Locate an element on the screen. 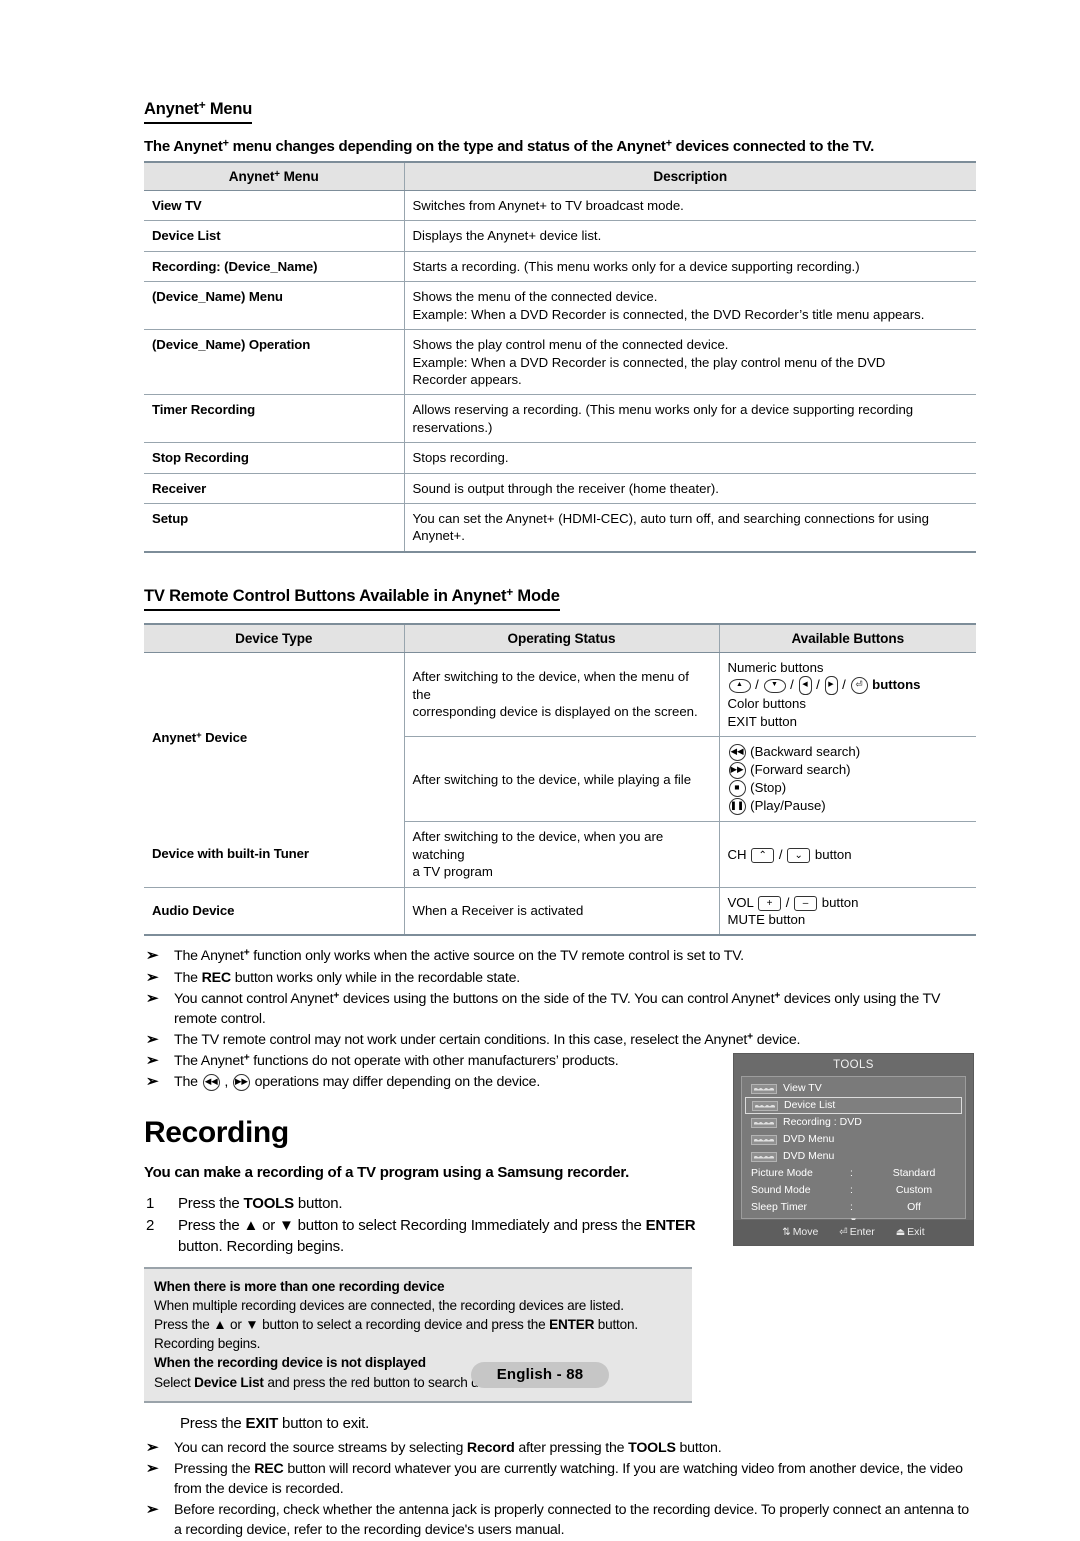 The width and height of the screenshot is (1080, 1541). row-device-tuner: Device with built-in Tuner is located at coordinates (274, 854).